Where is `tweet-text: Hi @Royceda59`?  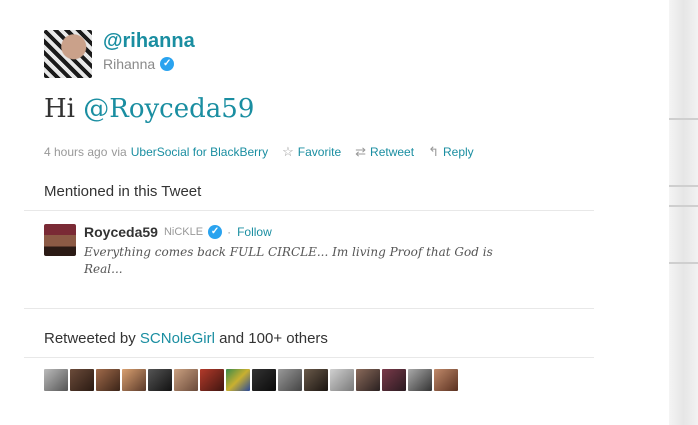 tweet-text: Hi @Royceda59 is located at coordinates (149, 109).